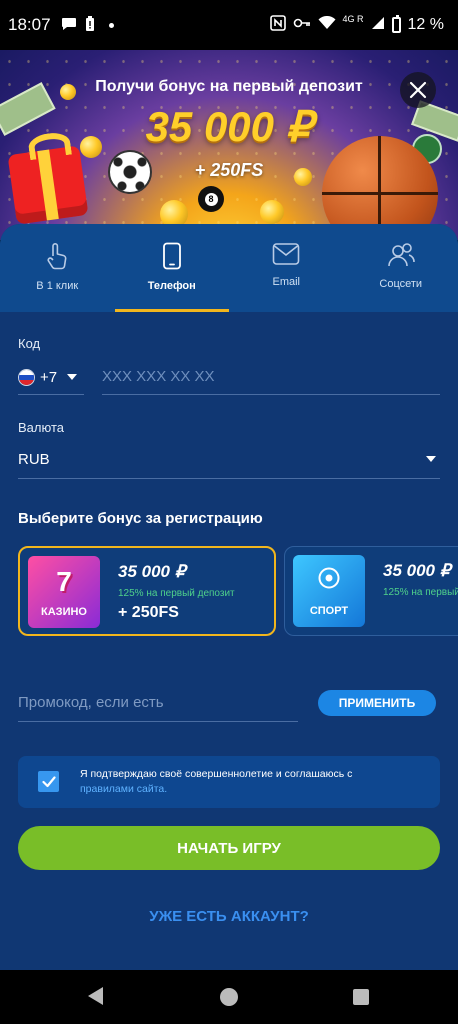 This screenshot has width=458, height=1024. Describe the element at coordinates (51, 394) in the screenshot. I see `code-underline` at that location.